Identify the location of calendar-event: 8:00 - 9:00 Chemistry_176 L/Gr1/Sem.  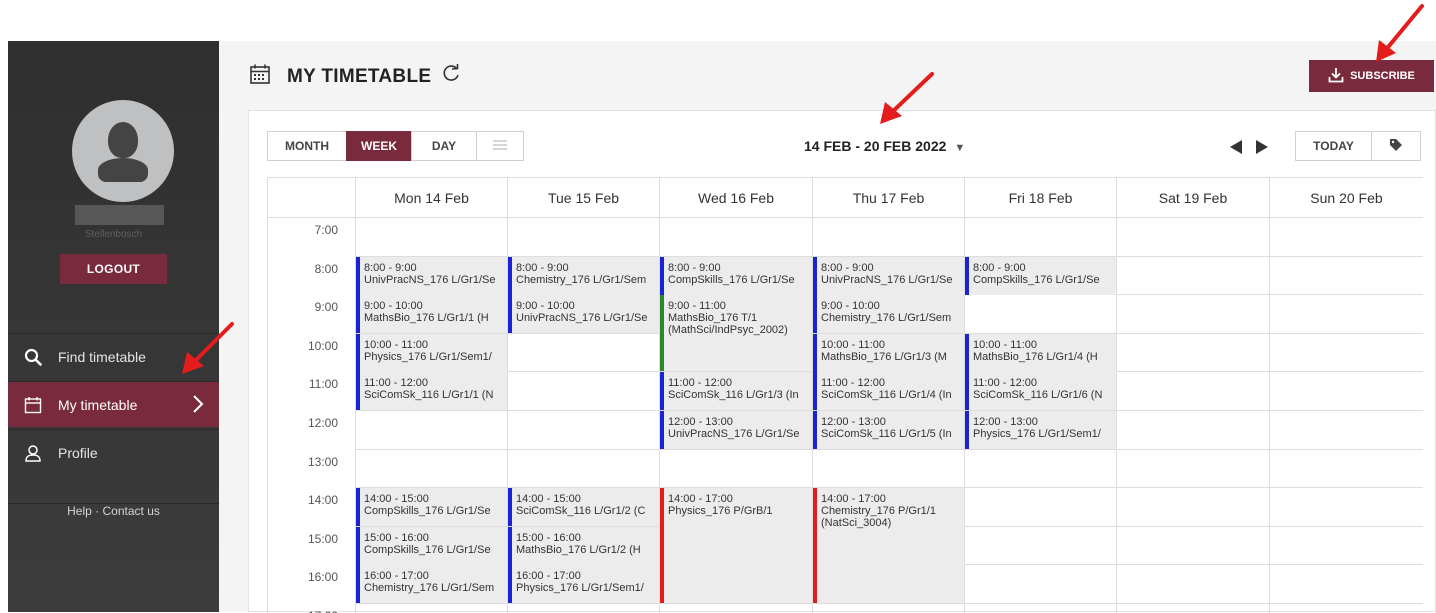
(583, 276).